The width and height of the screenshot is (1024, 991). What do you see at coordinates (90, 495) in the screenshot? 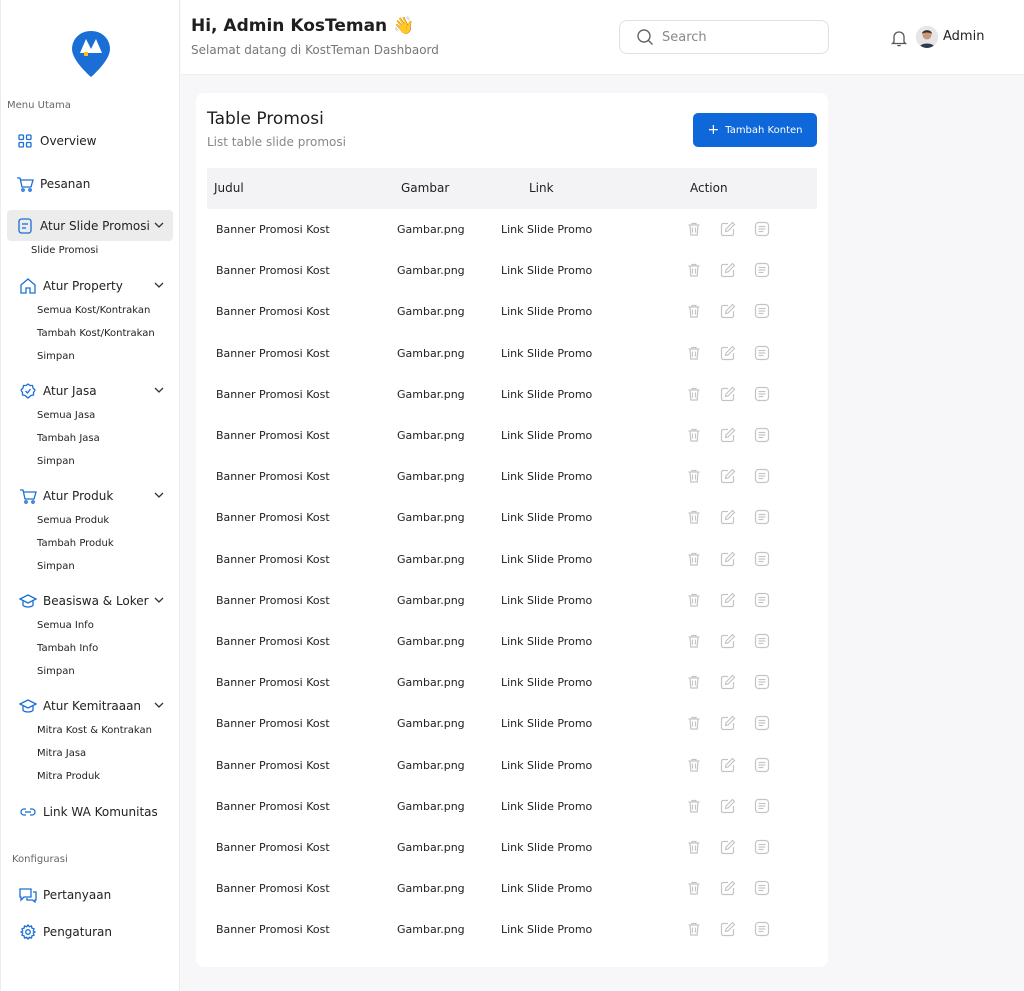
I see `nav-atur-produk: Atur Produk` at bounding box center [90, 495].